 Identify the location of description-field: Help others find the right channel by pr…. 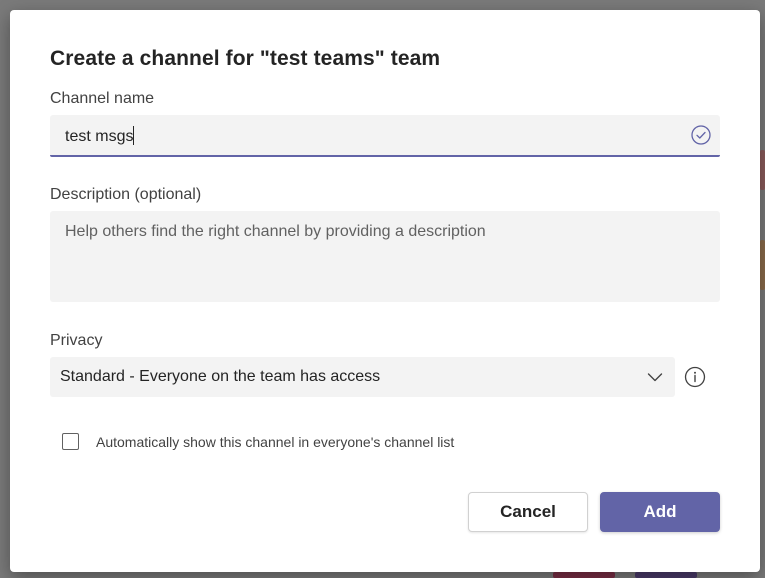
(385, 256).